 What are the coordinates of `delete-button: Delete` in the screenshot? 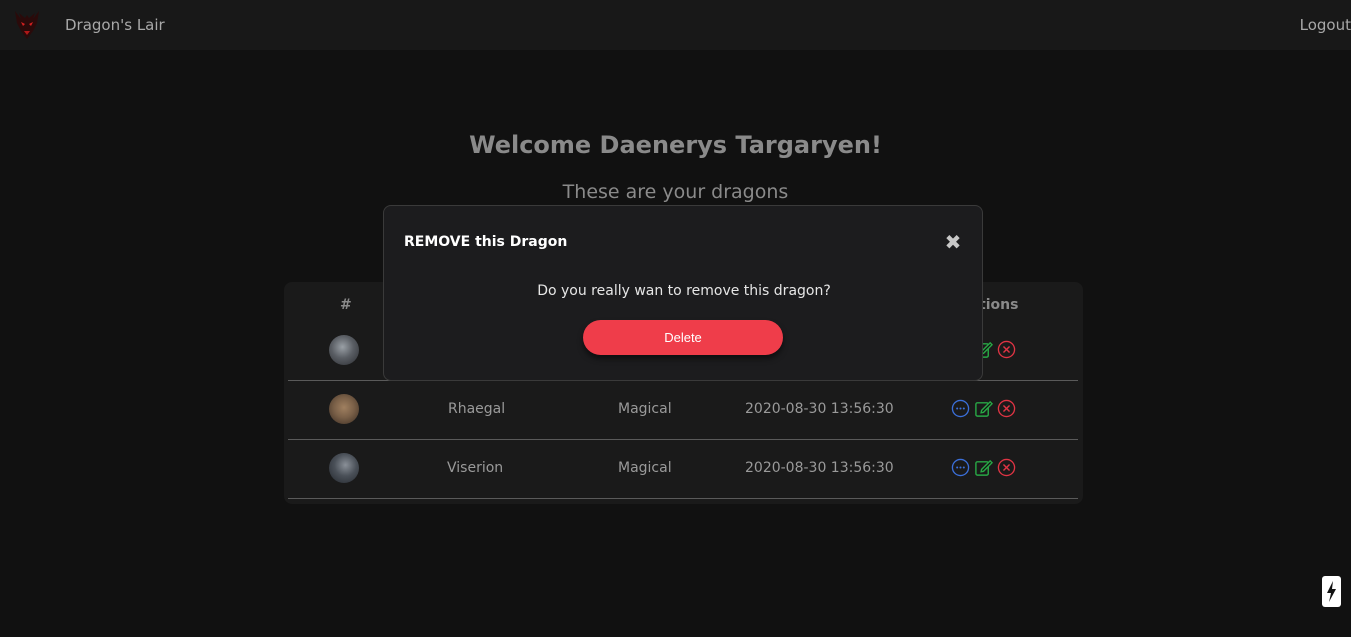 It's located at (683, 337).